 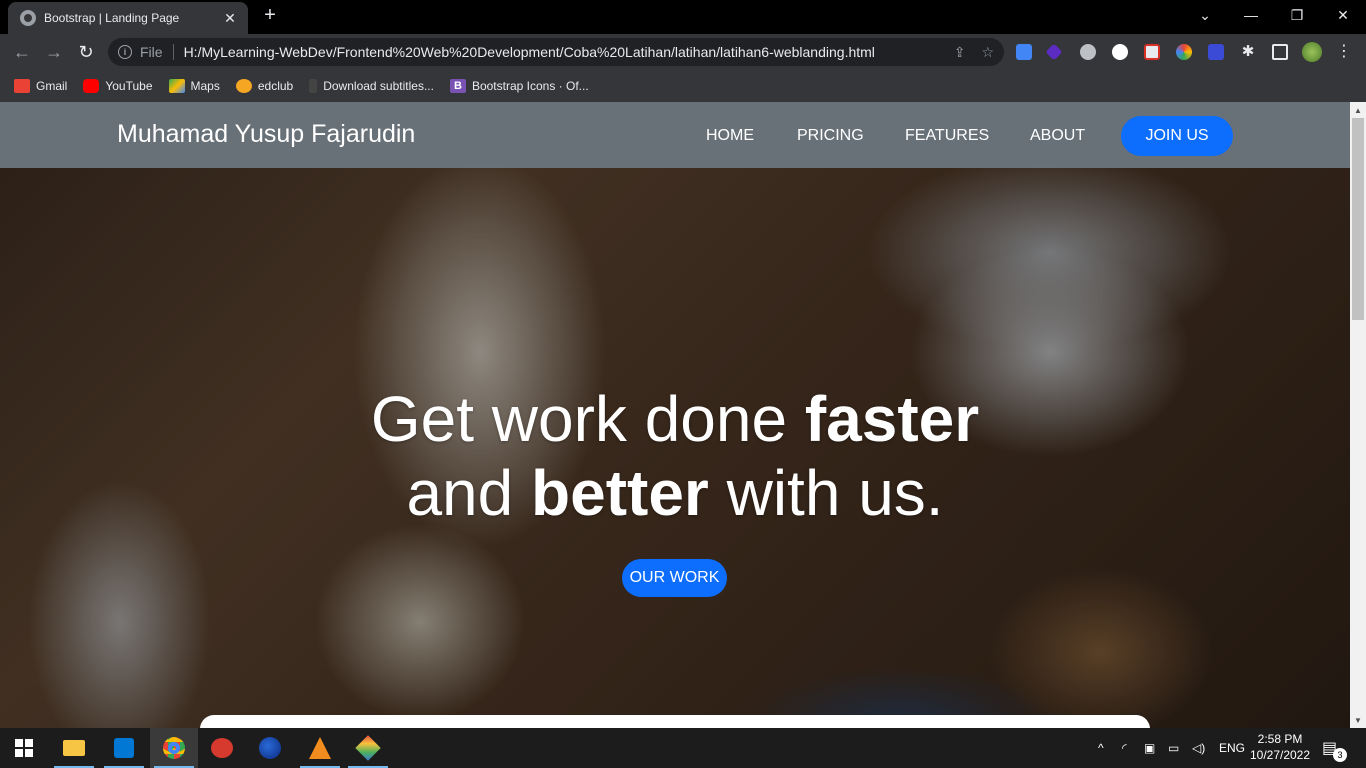 I want to click on gmail-icon, so click(x=22, y=86).